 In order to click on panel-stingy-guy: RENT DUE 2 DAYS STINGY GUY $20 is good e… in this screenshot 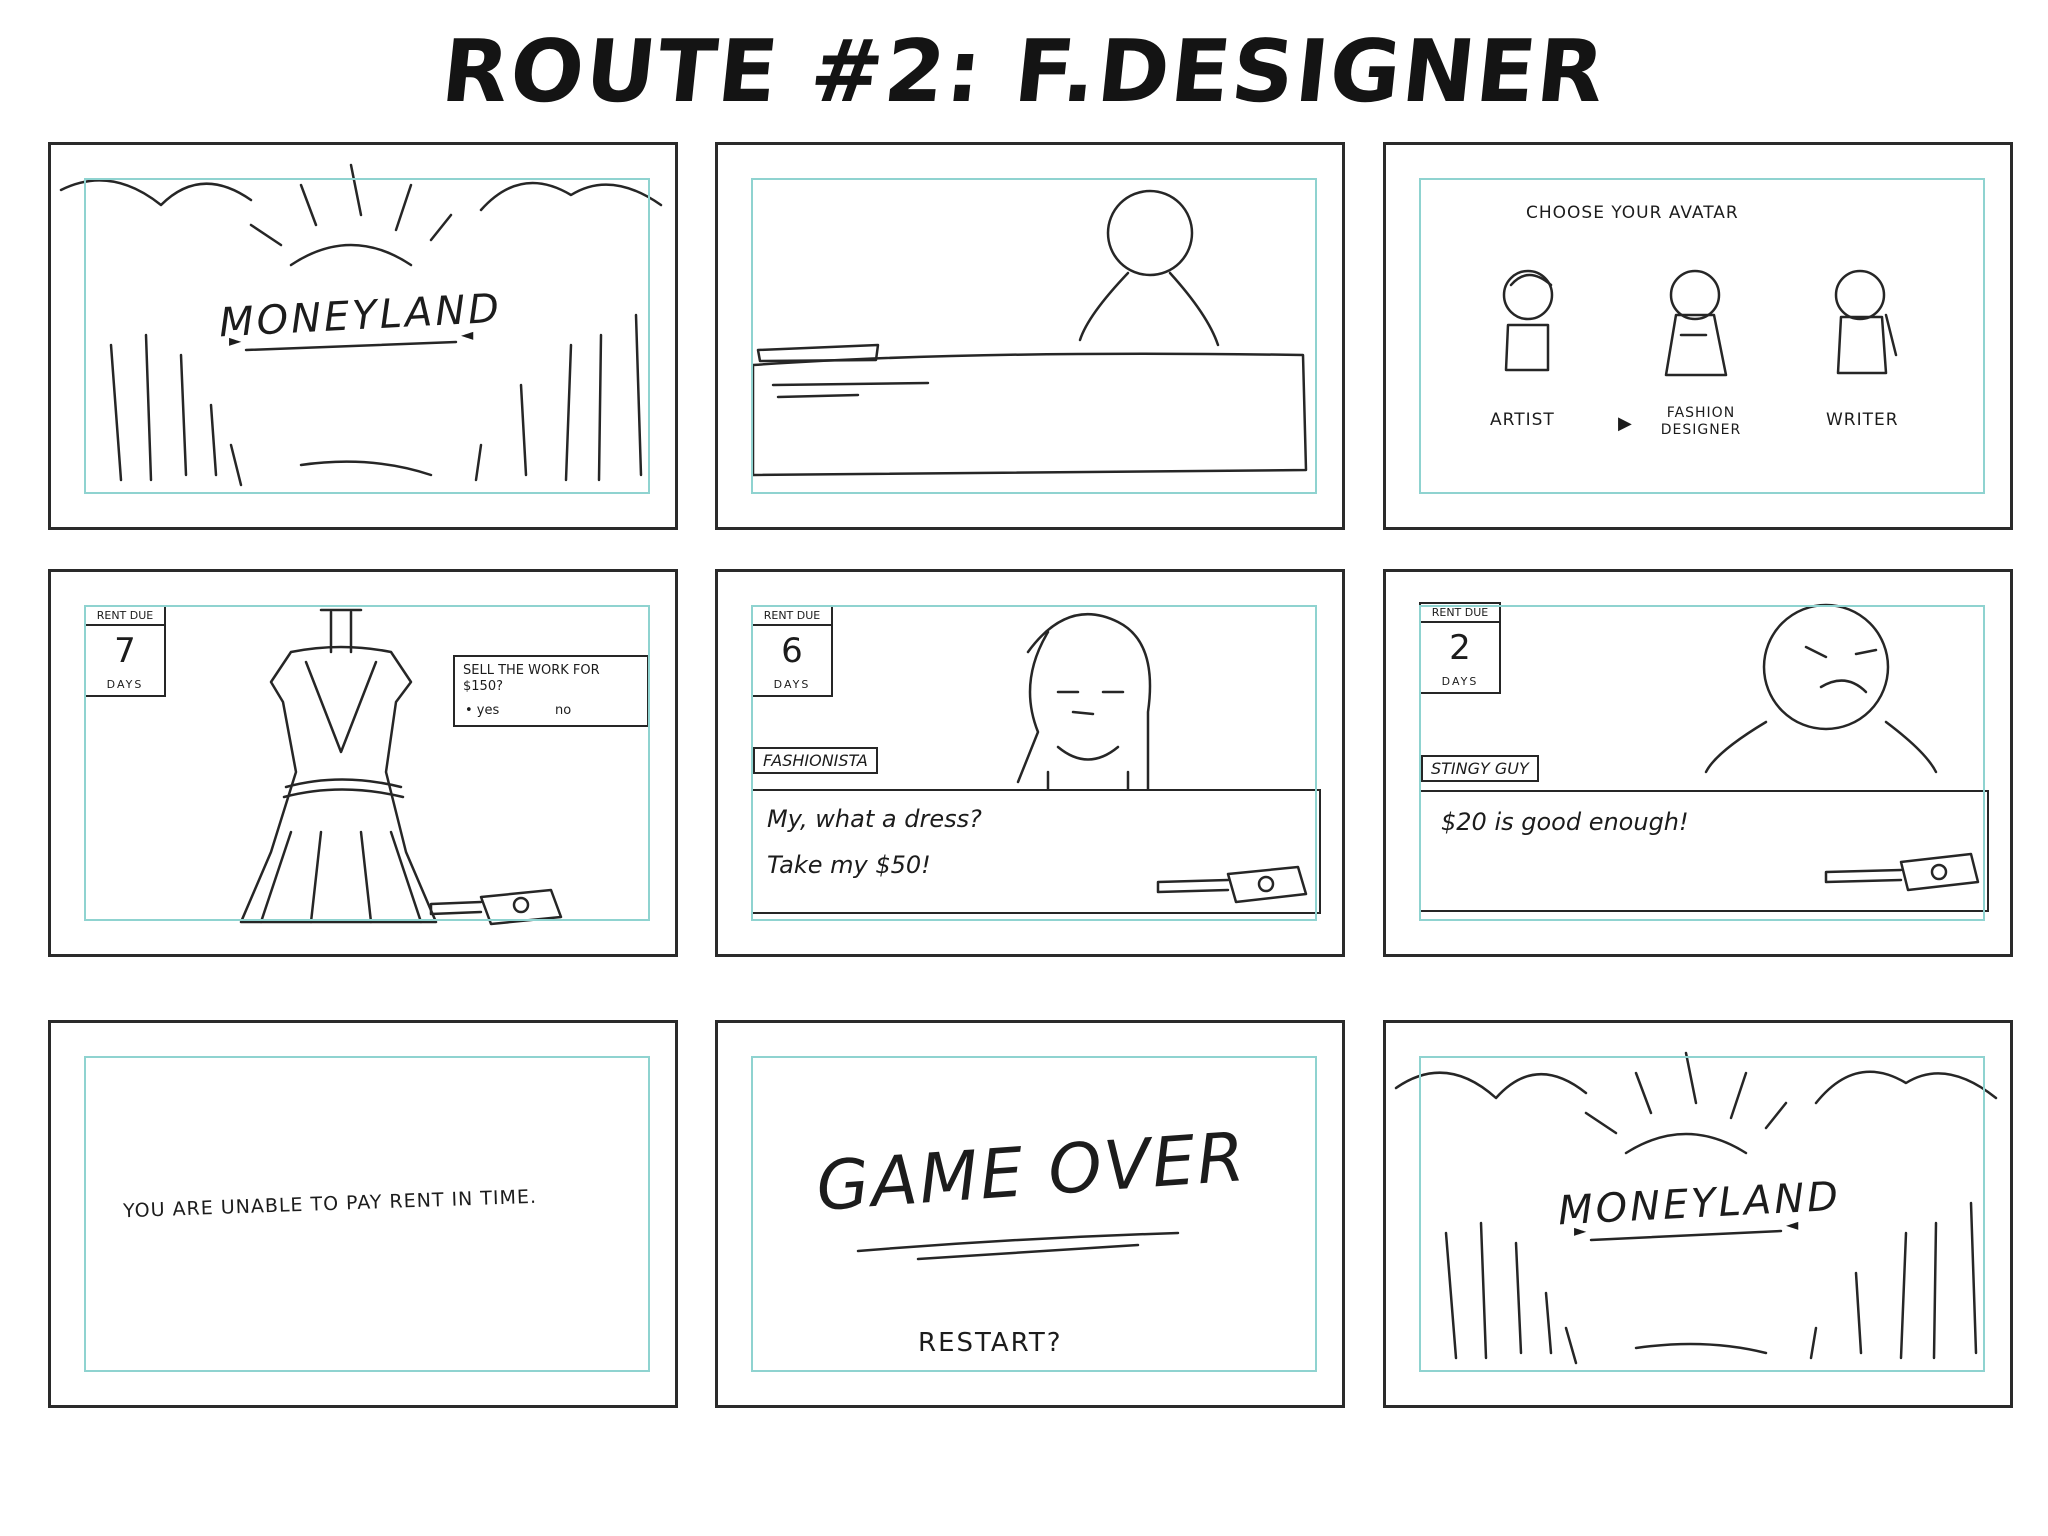, I will do `click(1698, 763)`.